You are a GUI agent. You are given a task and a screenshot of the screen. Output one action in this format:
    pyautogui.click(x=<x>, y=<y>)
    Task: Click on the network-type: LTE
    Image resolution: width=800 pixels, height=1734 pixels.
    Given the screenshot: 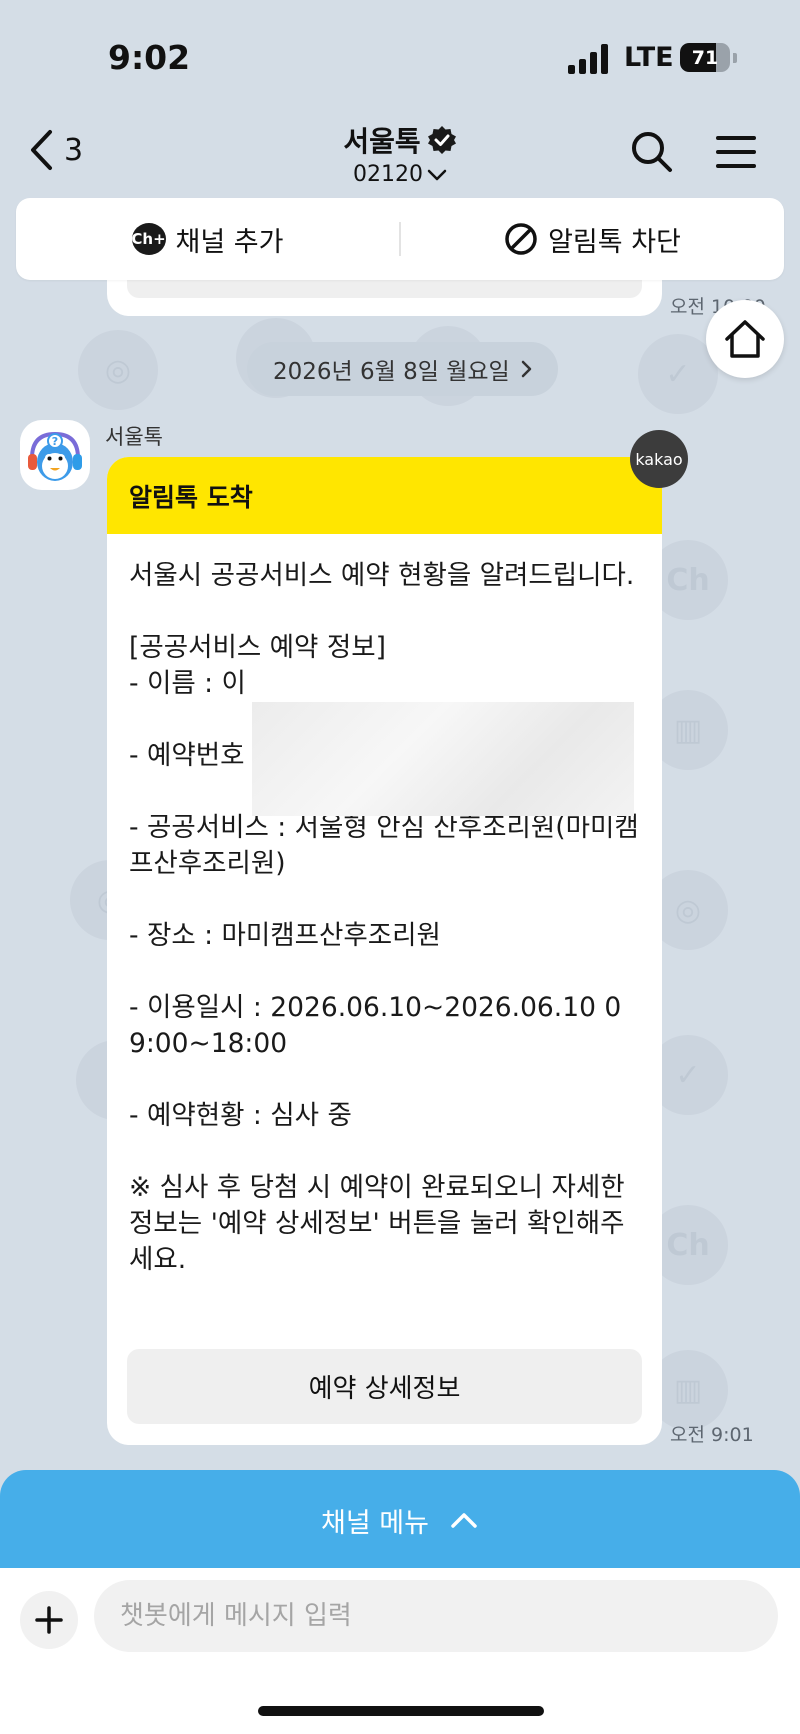 What is the action you would take?
    pyautogui.click(x=649, y=57)
    